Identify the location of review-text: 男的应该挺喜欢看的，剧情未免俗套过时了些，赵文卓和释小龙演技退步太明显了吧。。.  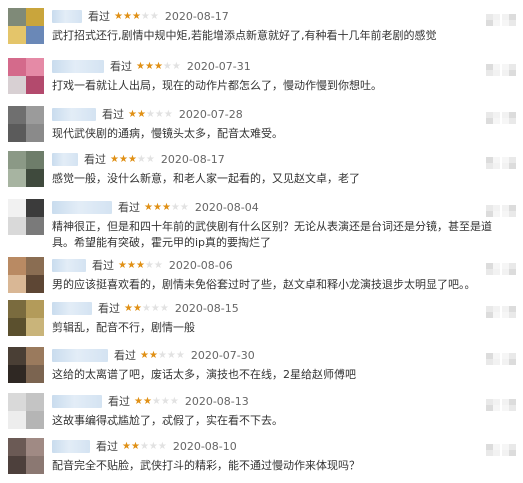
(264, 284).